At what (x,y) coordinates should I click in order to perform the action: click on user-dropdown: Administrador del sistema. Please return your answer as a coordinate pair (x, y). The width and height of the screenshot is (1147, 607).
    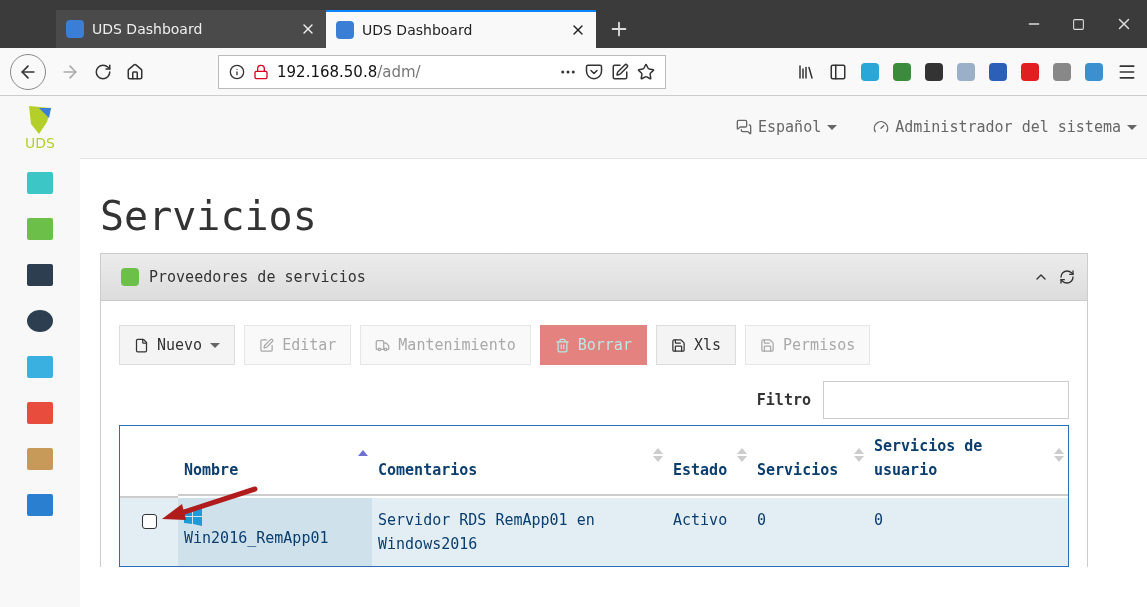
    Looking at the image, I should click on (1005, 127).